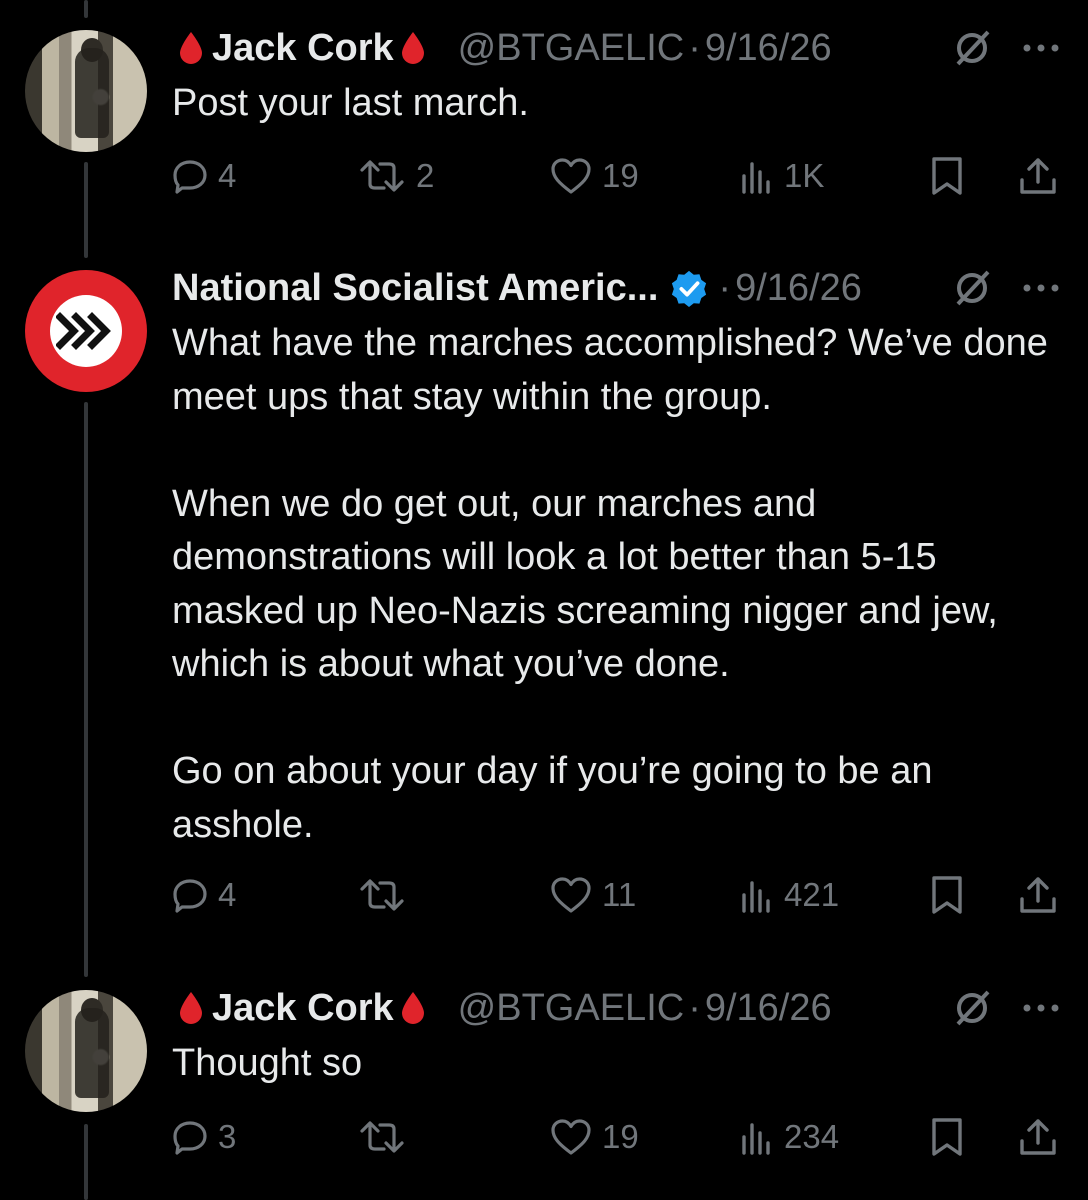  Describe the element at coordinates (804, 175) in the screenshot. I see `views-count: 1K` at that location.